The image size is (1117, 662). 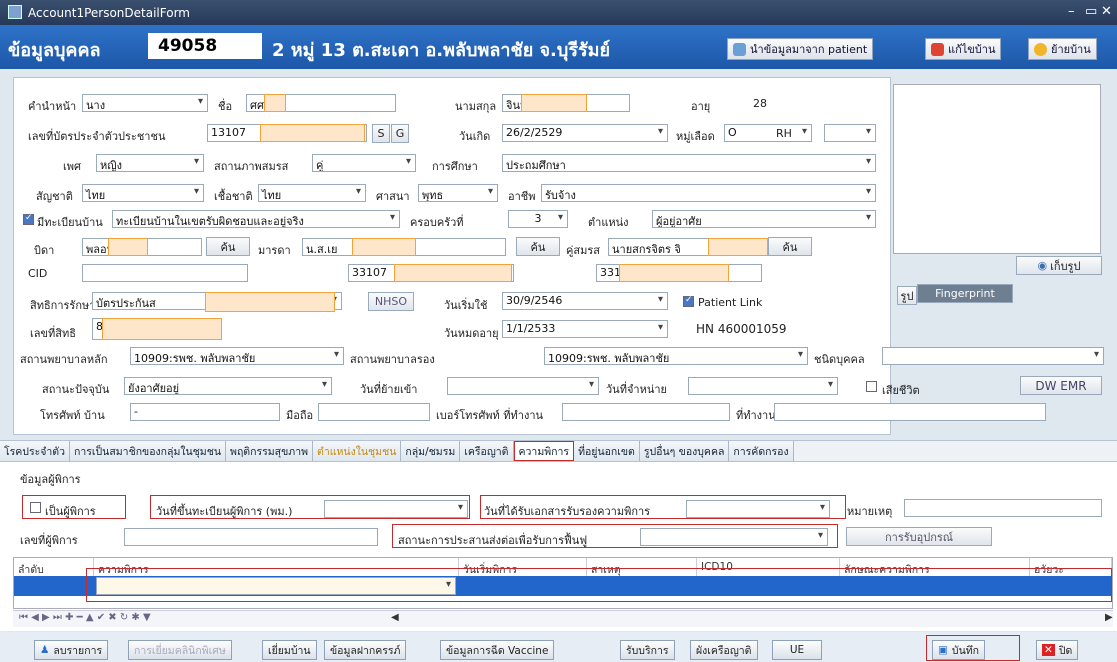 I want to click on workplace-input, so click(x=910, y=412).